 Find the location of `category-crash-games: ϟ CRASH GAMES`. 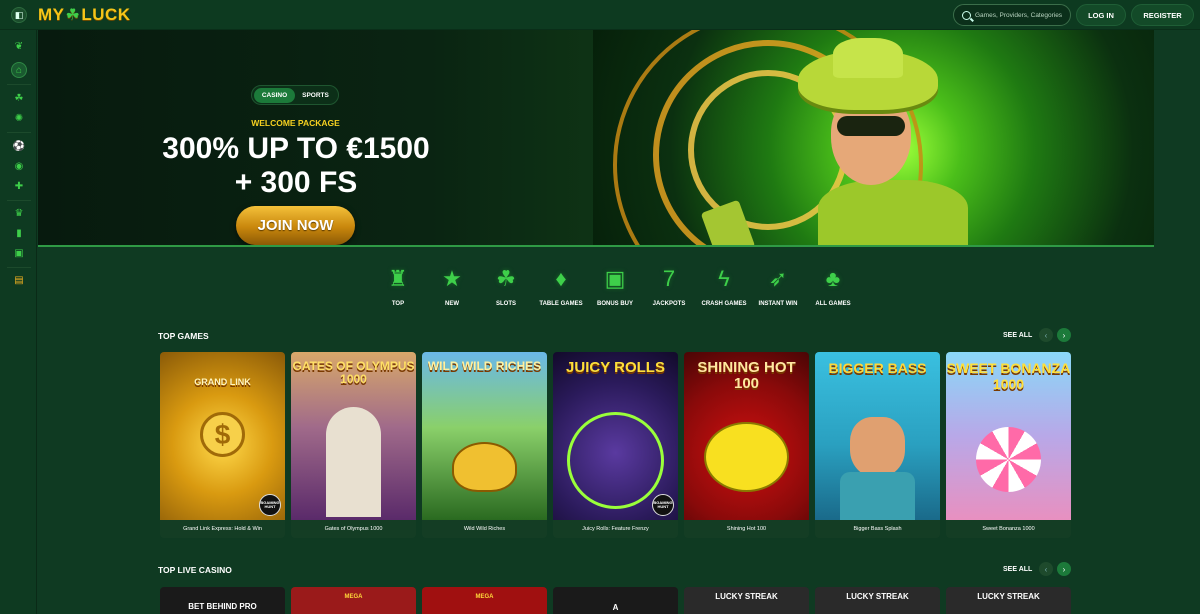

category-crash-games: ϟ CRASH GAMES is located at coordinates (724, 286).